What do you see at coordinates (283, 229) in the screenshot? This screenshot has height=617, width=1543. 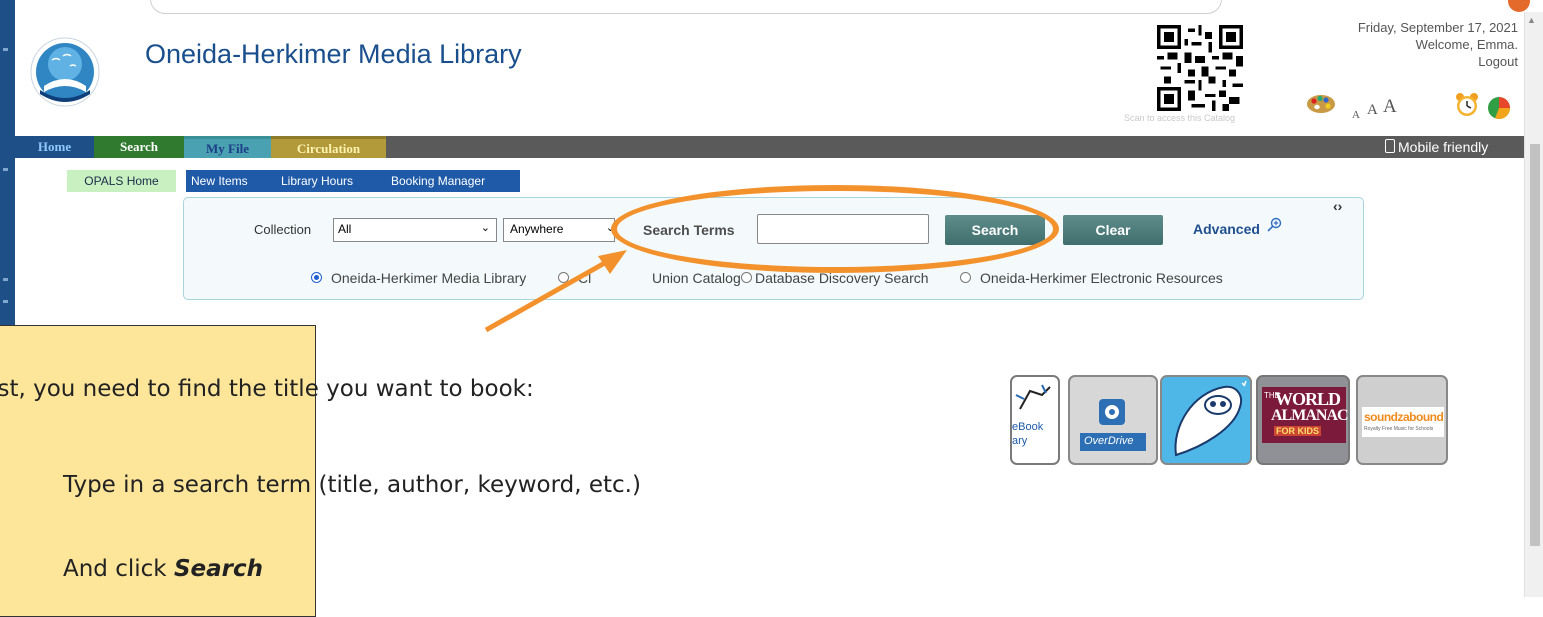 I see `collection-label: Collection` at bounding box center [283, 229].